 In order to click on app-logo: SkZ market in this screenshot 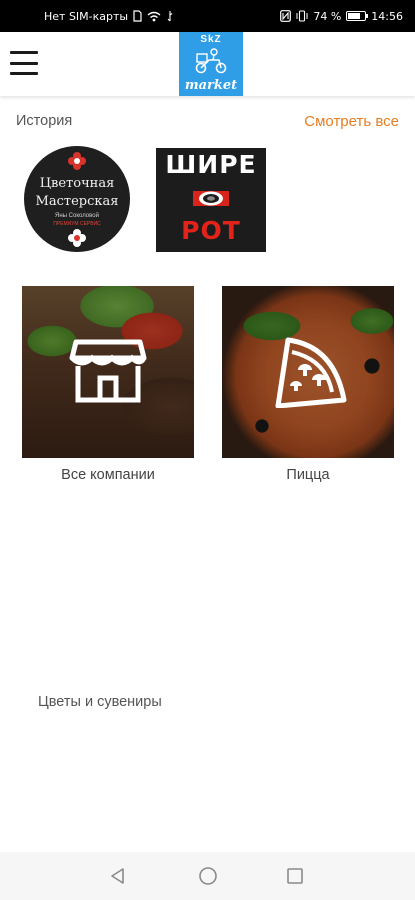, I will do `click(211, 64)`.